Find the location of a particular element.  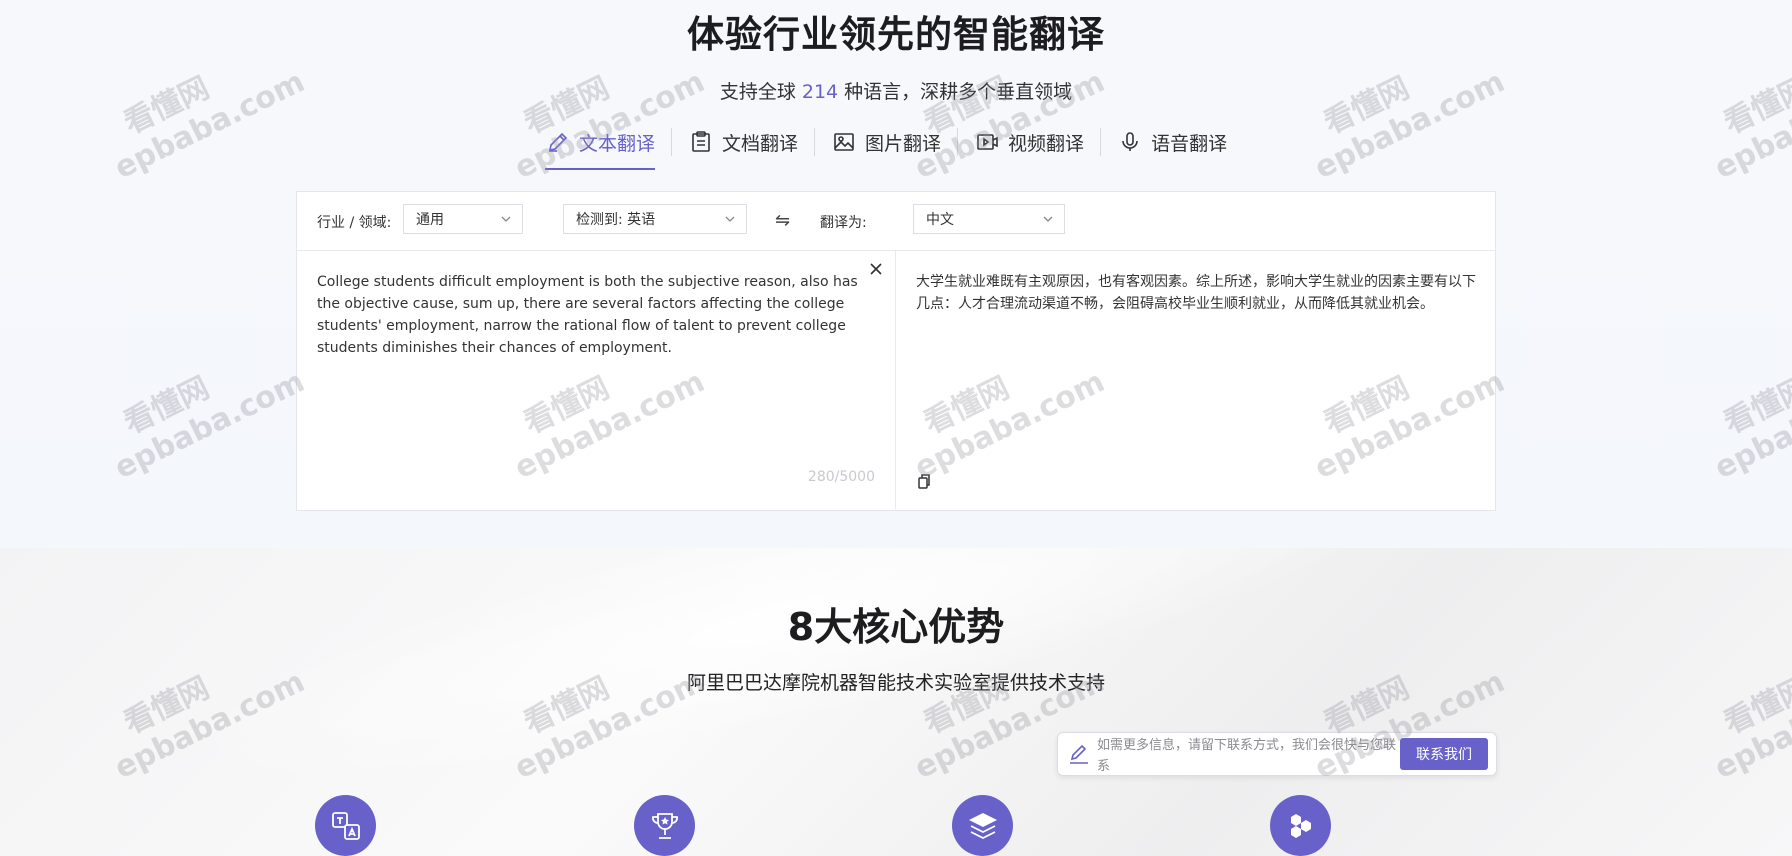

source-language-select: 检测到: 英语 is located at coordinates (655, 219).